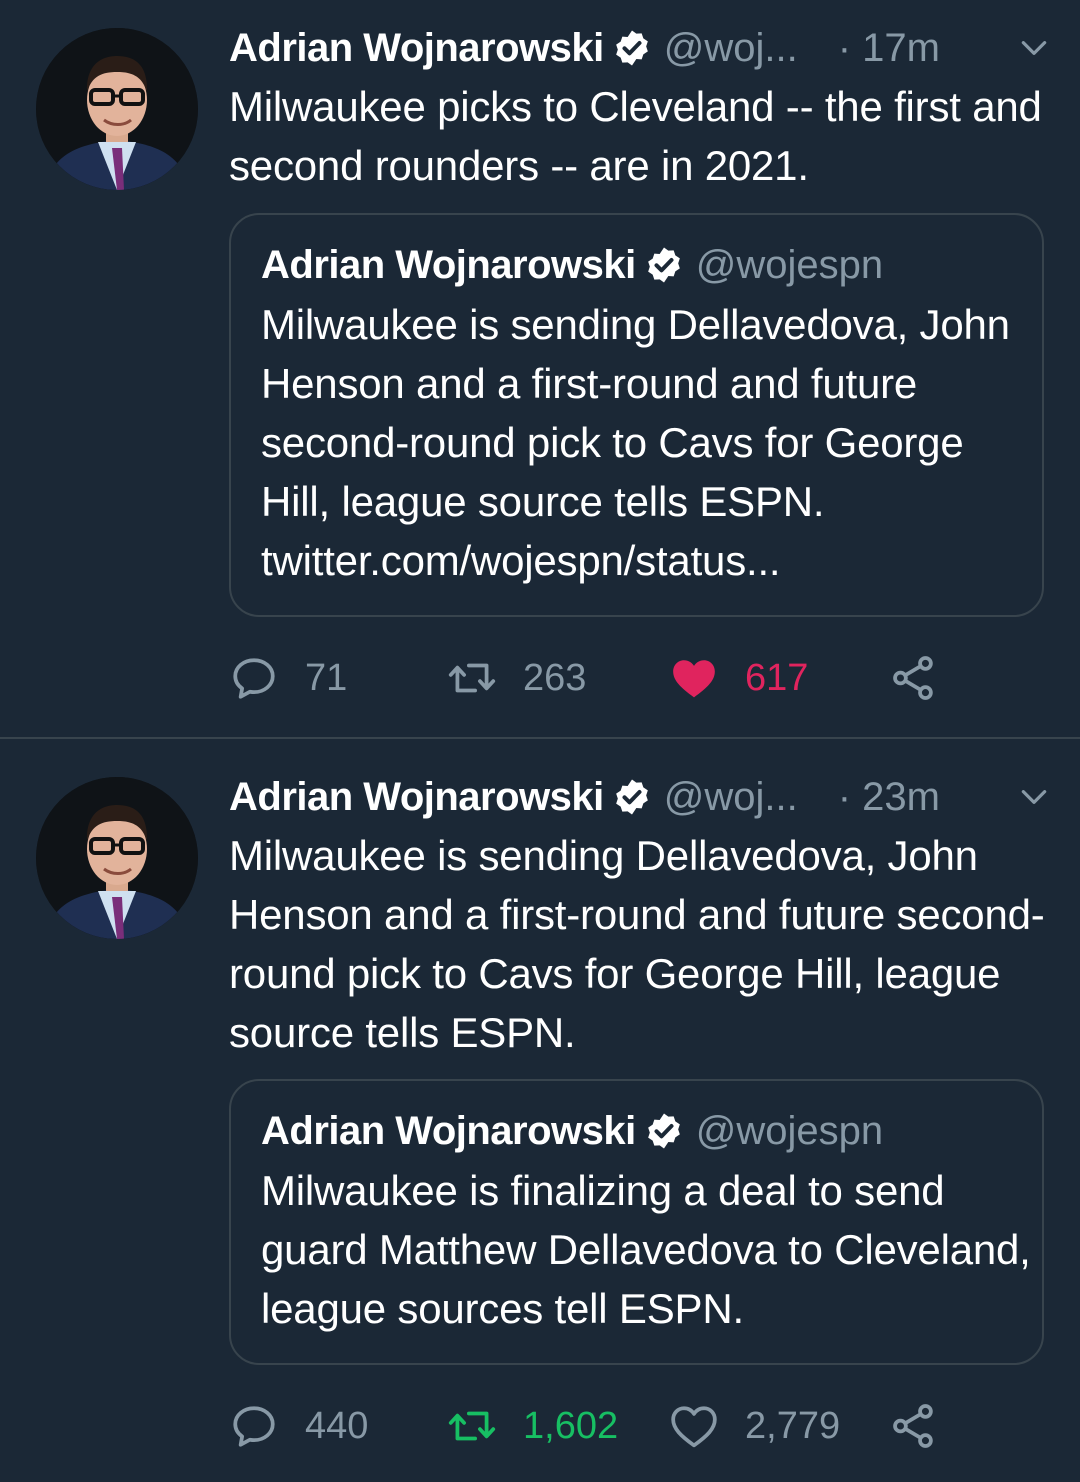 This screenshot has height=1482, width=1080. I want to click on reply-count: 71, so click(326, 677).